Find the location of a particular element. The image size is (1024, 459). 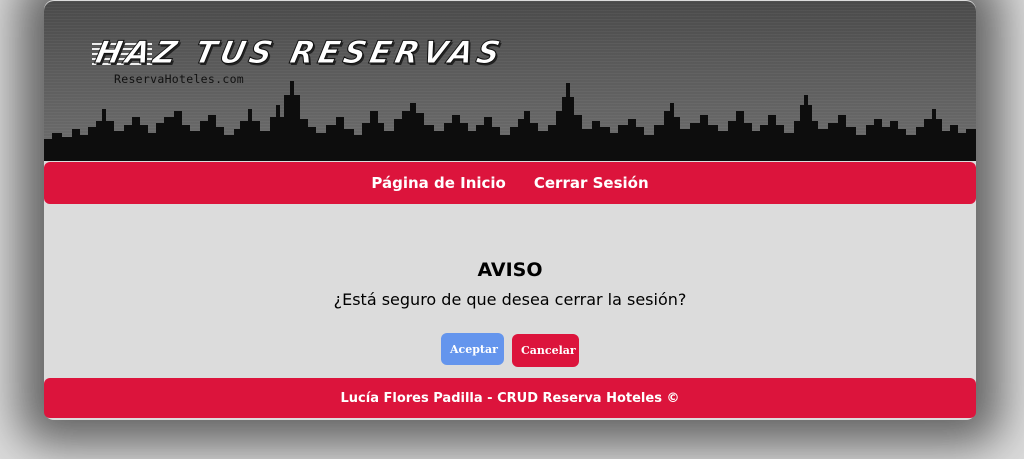

cancel-button: Cancelar is located at coordinates (545, 350).